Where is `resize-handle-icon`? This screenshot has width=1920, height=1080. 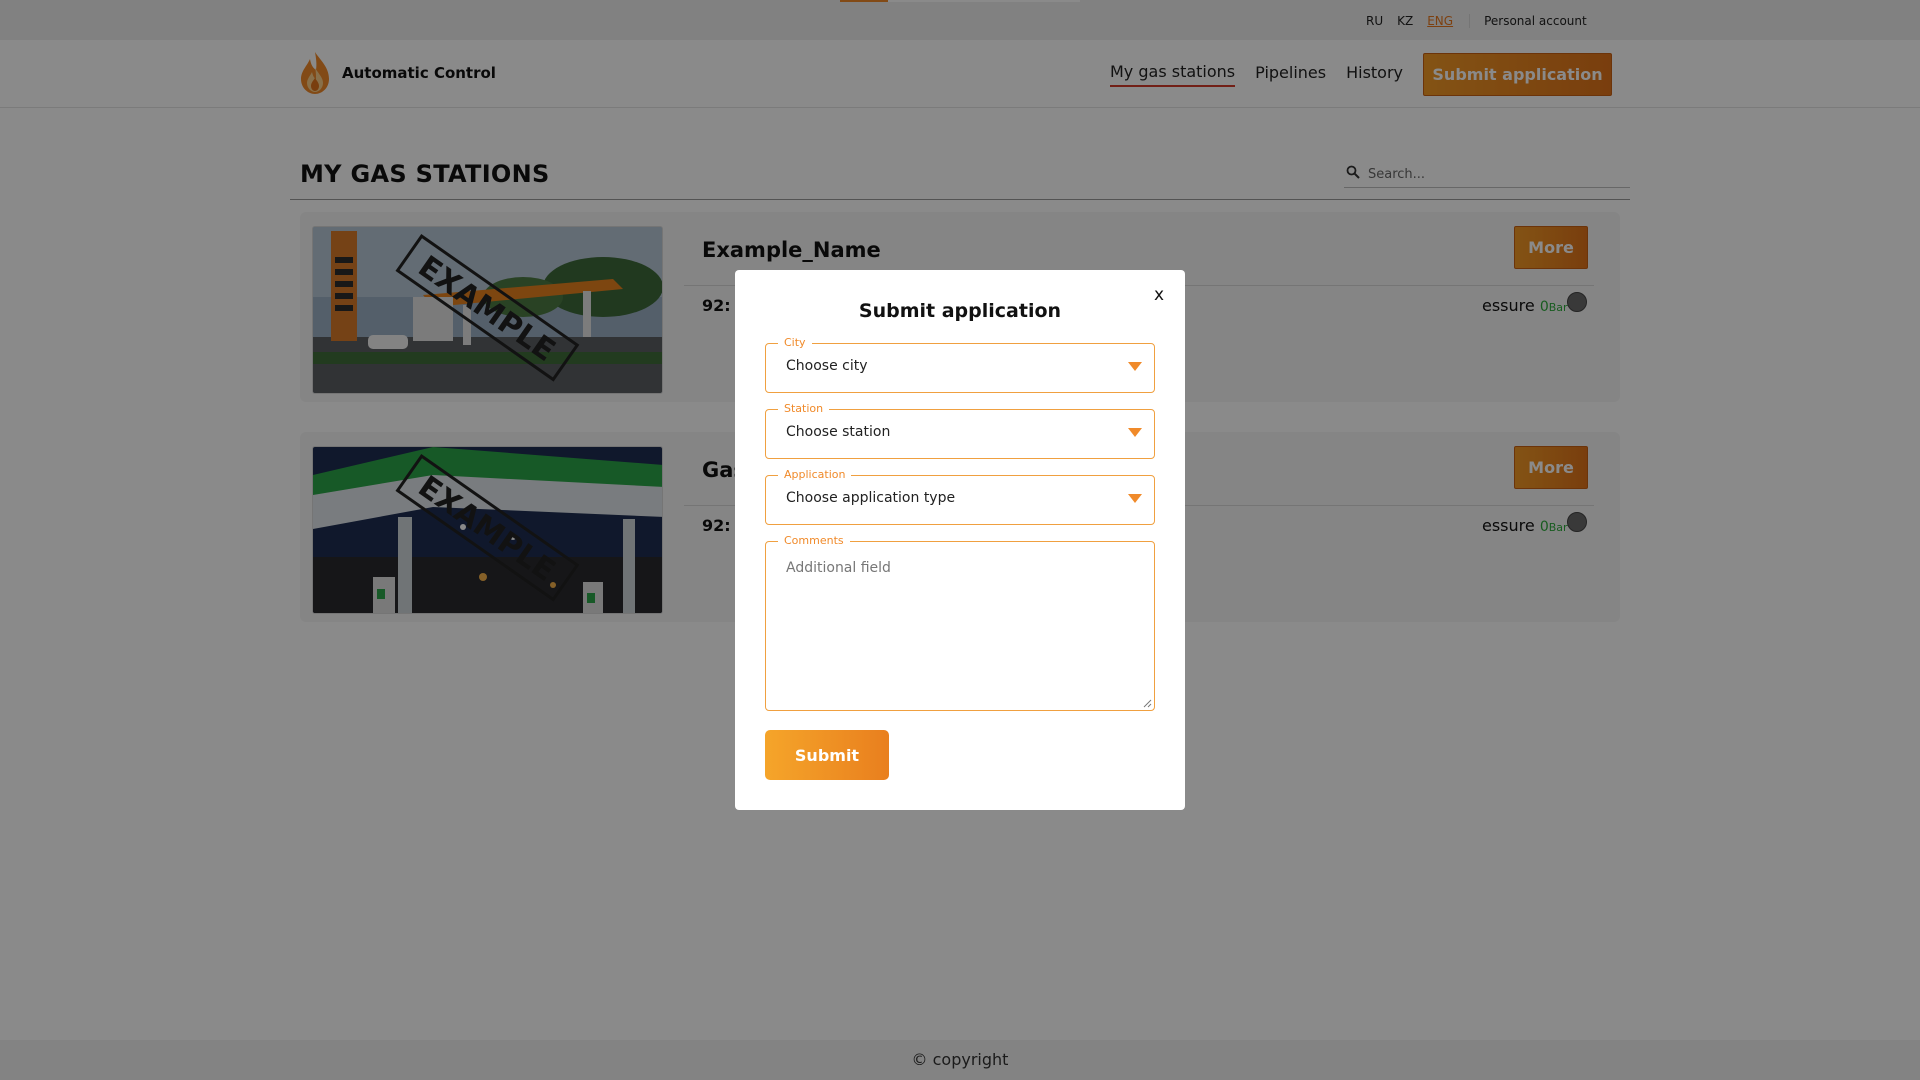
resize-handle-icon is located at coordinates (1147, 703).